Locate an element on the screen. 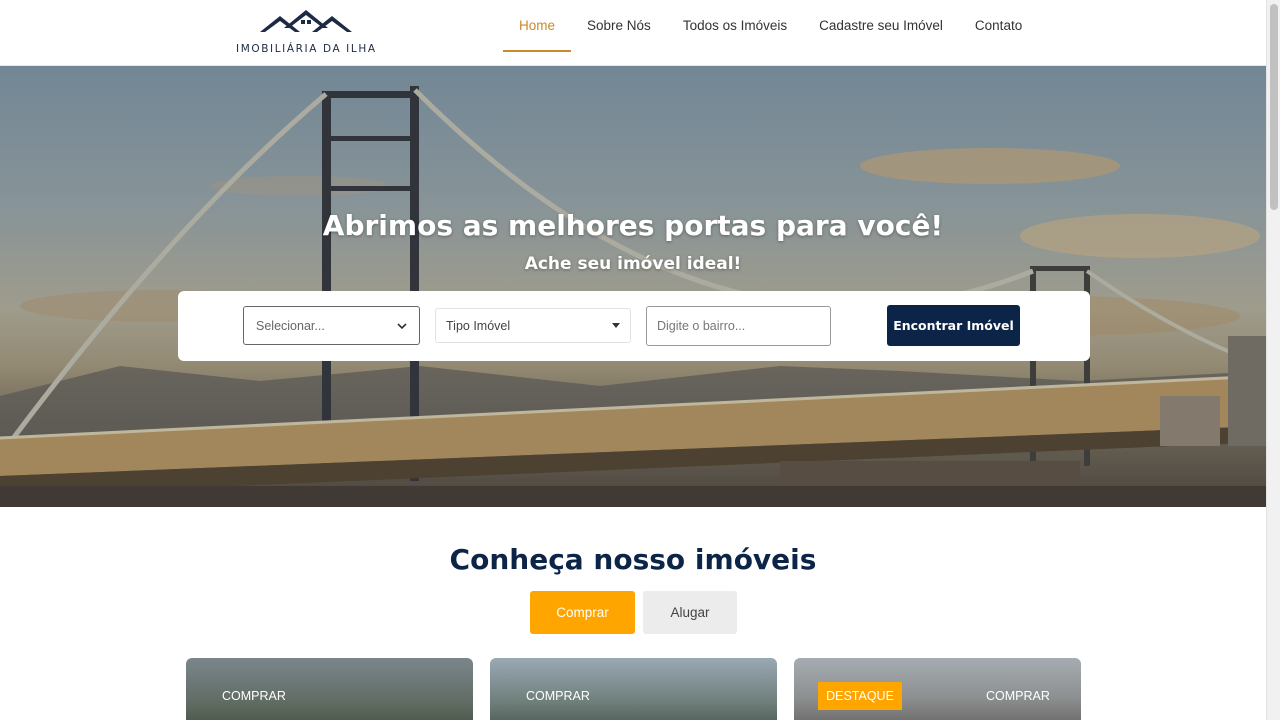 The image size is (1280, 720). nav-contato: Contato is located at coordinates (998, 26).